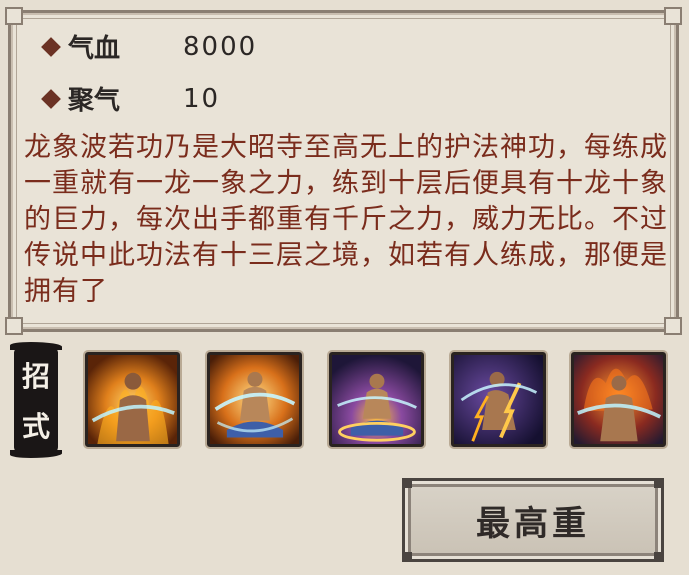 The image size is (689, 575). What do you see at coordinates (149, 46) in the screenshot?
I see `stat-hp: 气血 8000` at bounding box center [149, 46].